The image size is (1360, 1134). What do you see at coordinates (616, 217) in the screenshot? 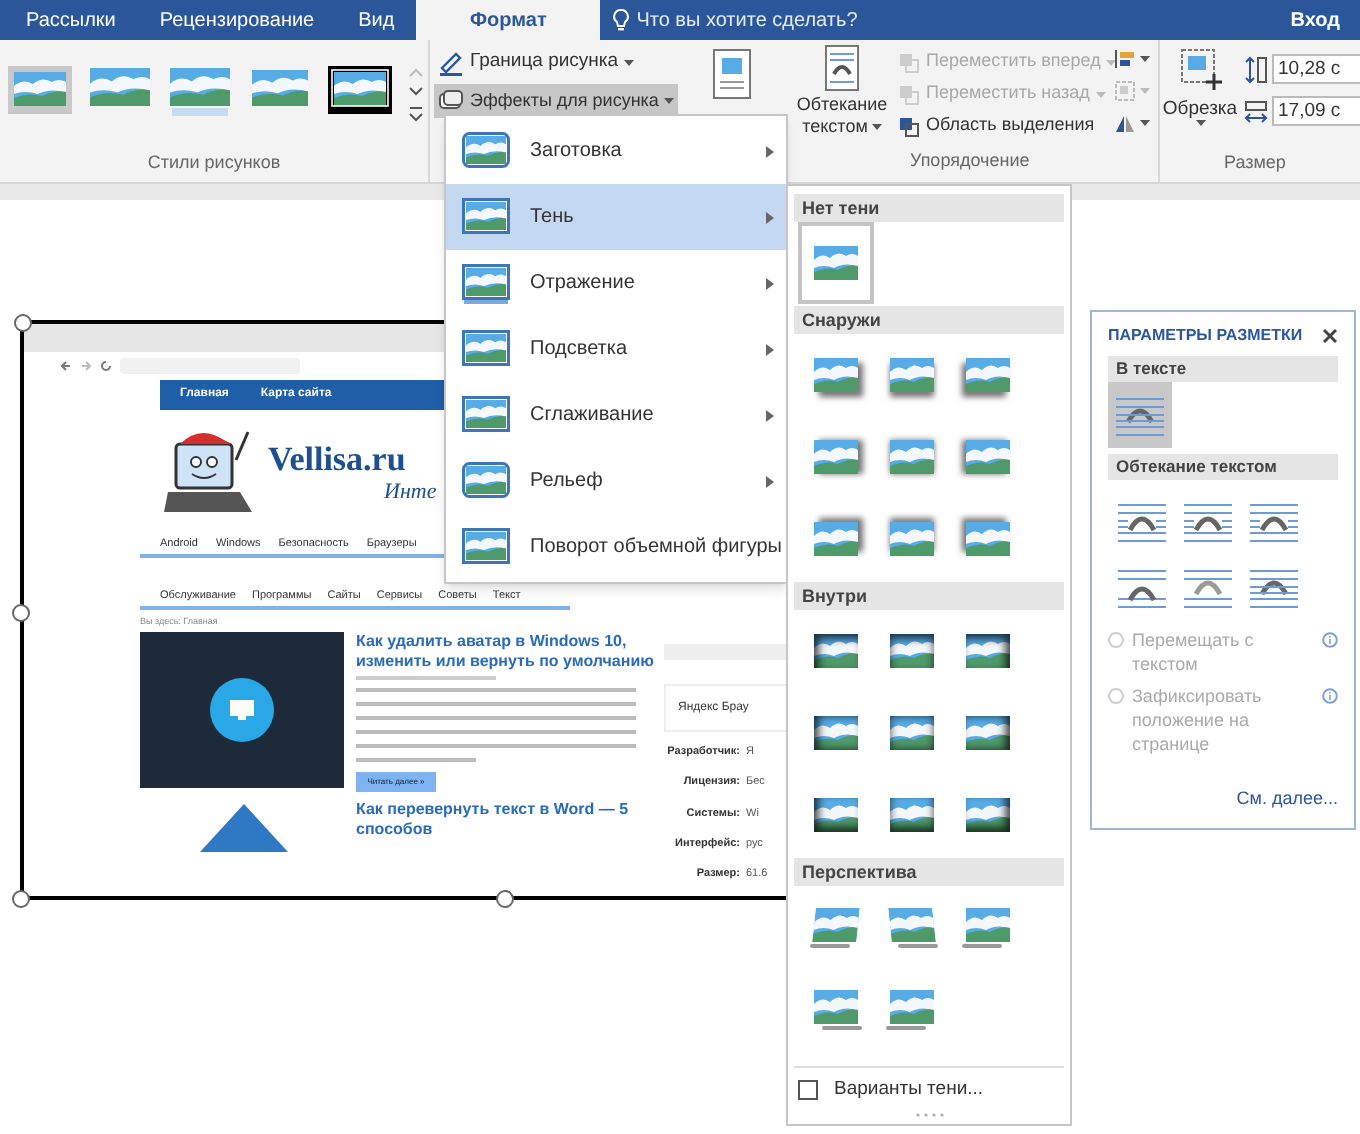
I see `menu-item: Тень` at bounding box center [616, 217].